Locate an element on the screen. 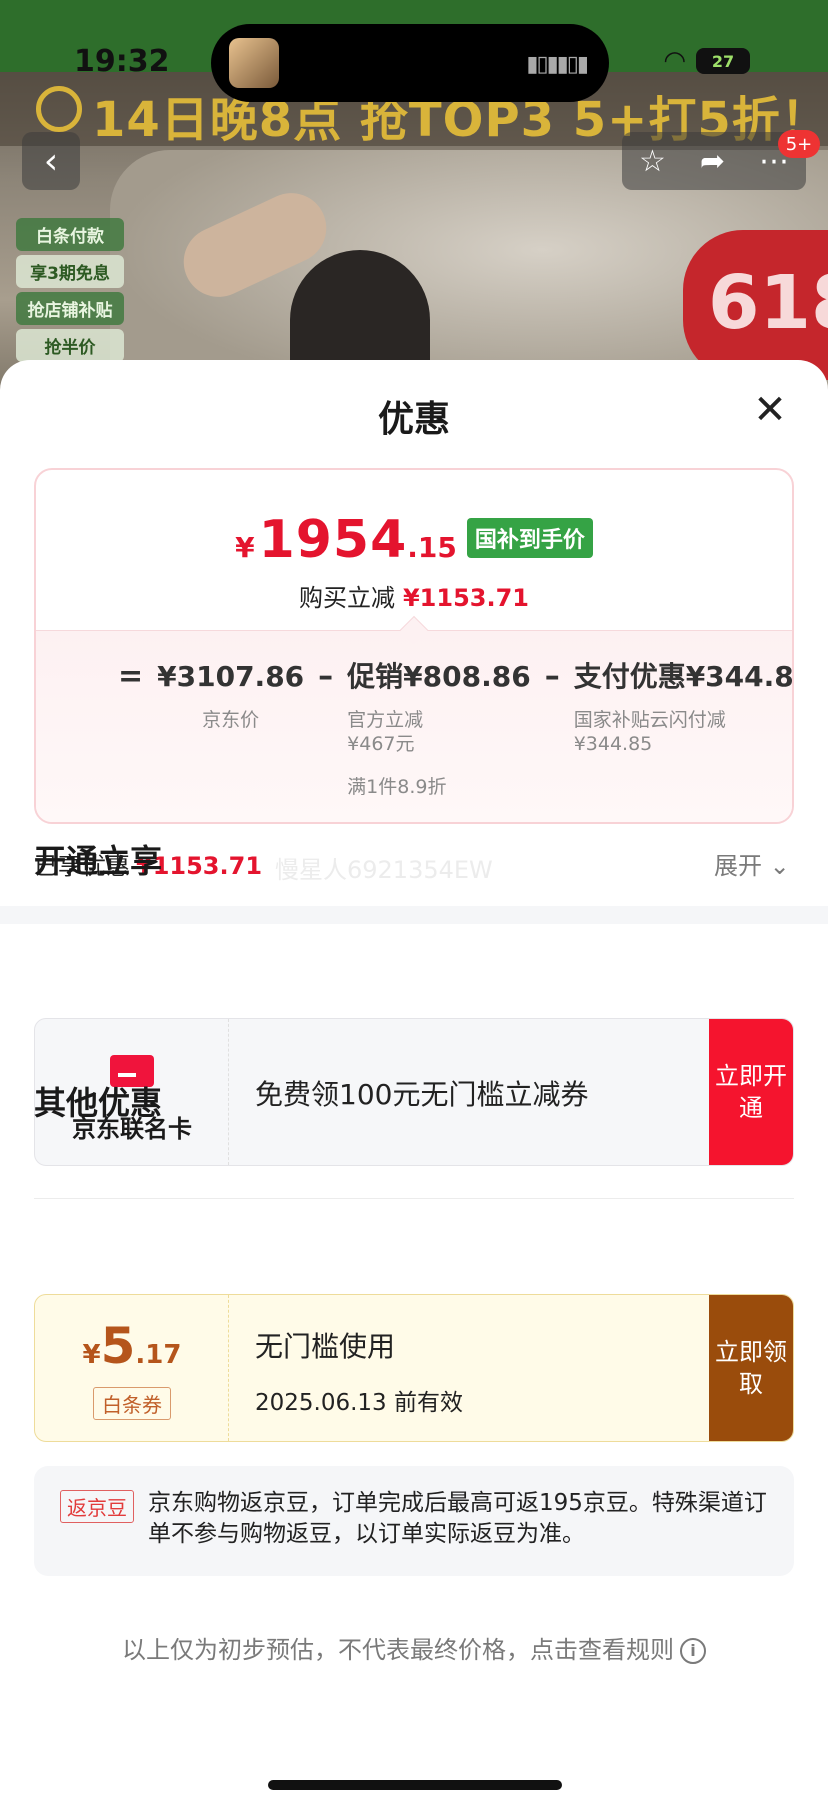 The image size is (828, 1796). other-section-title: 其他优惠 is located at coordinates (98, 1103).